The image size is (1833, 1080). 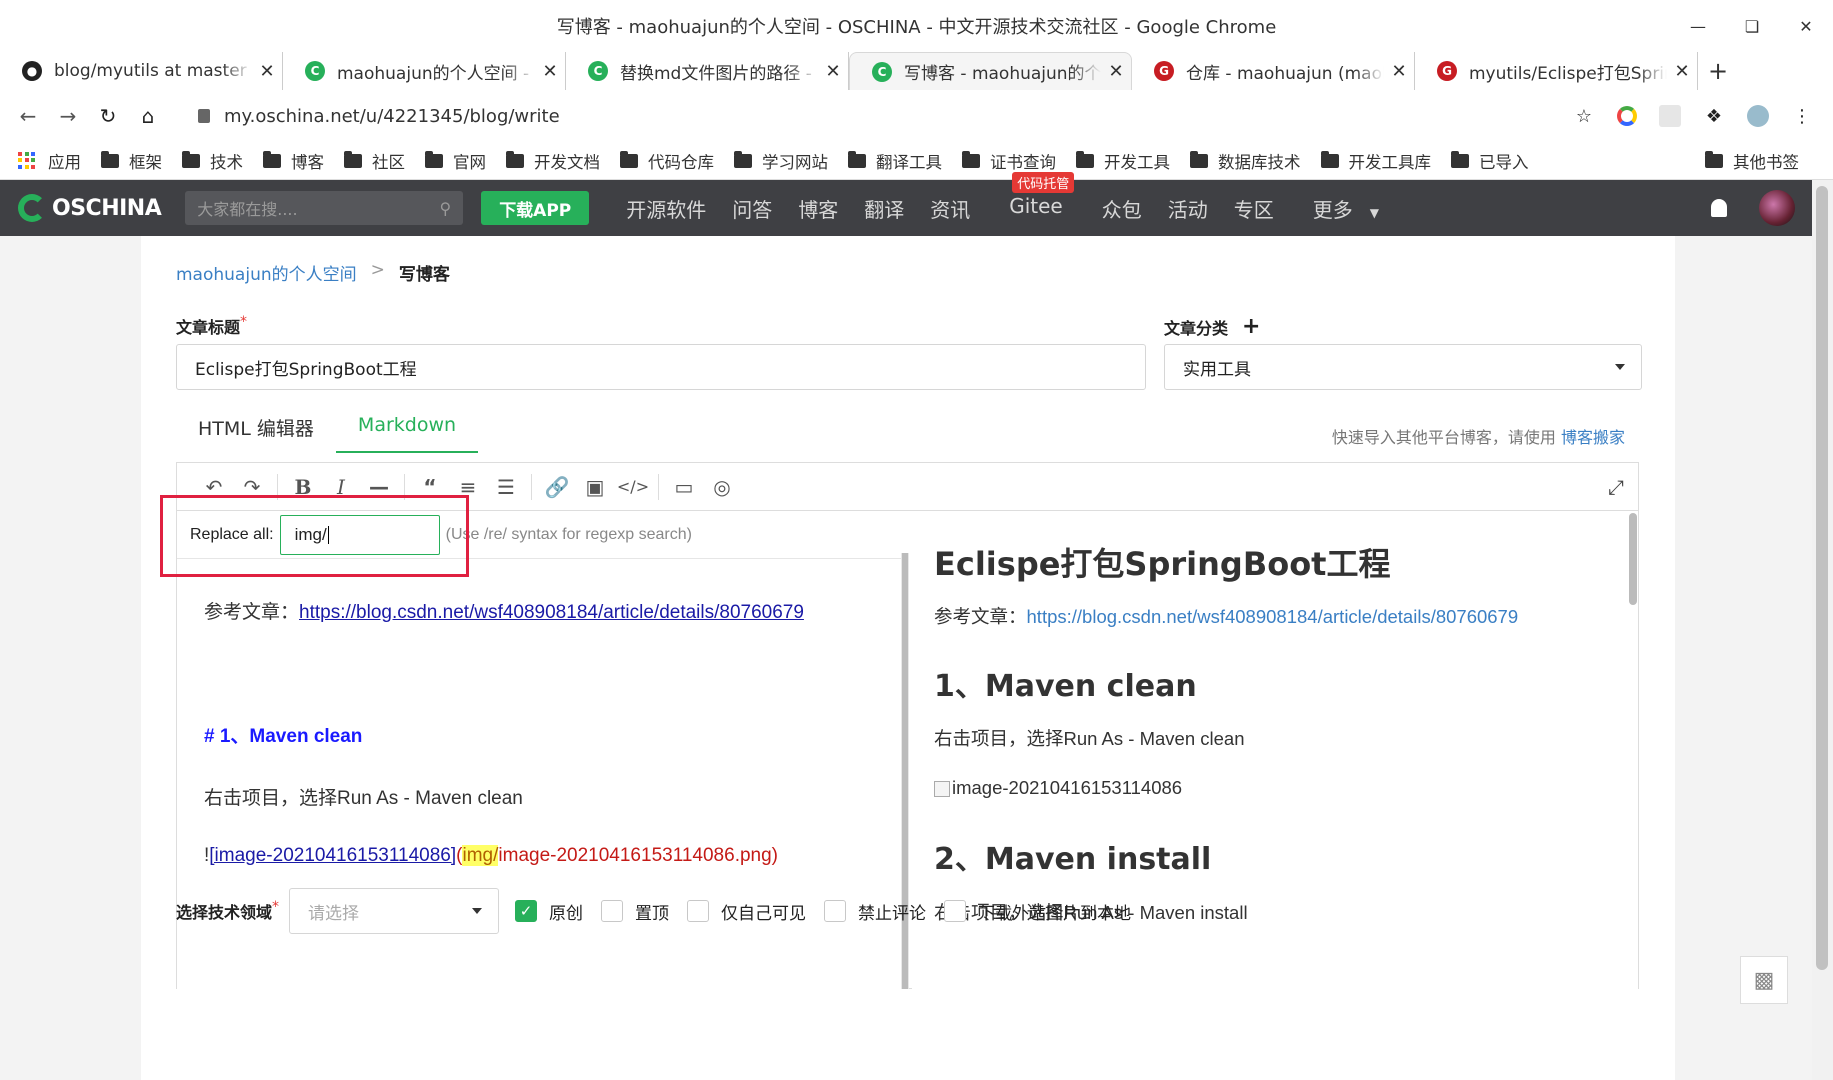 I want to click on folder-icon, so click(x=434, y=159).